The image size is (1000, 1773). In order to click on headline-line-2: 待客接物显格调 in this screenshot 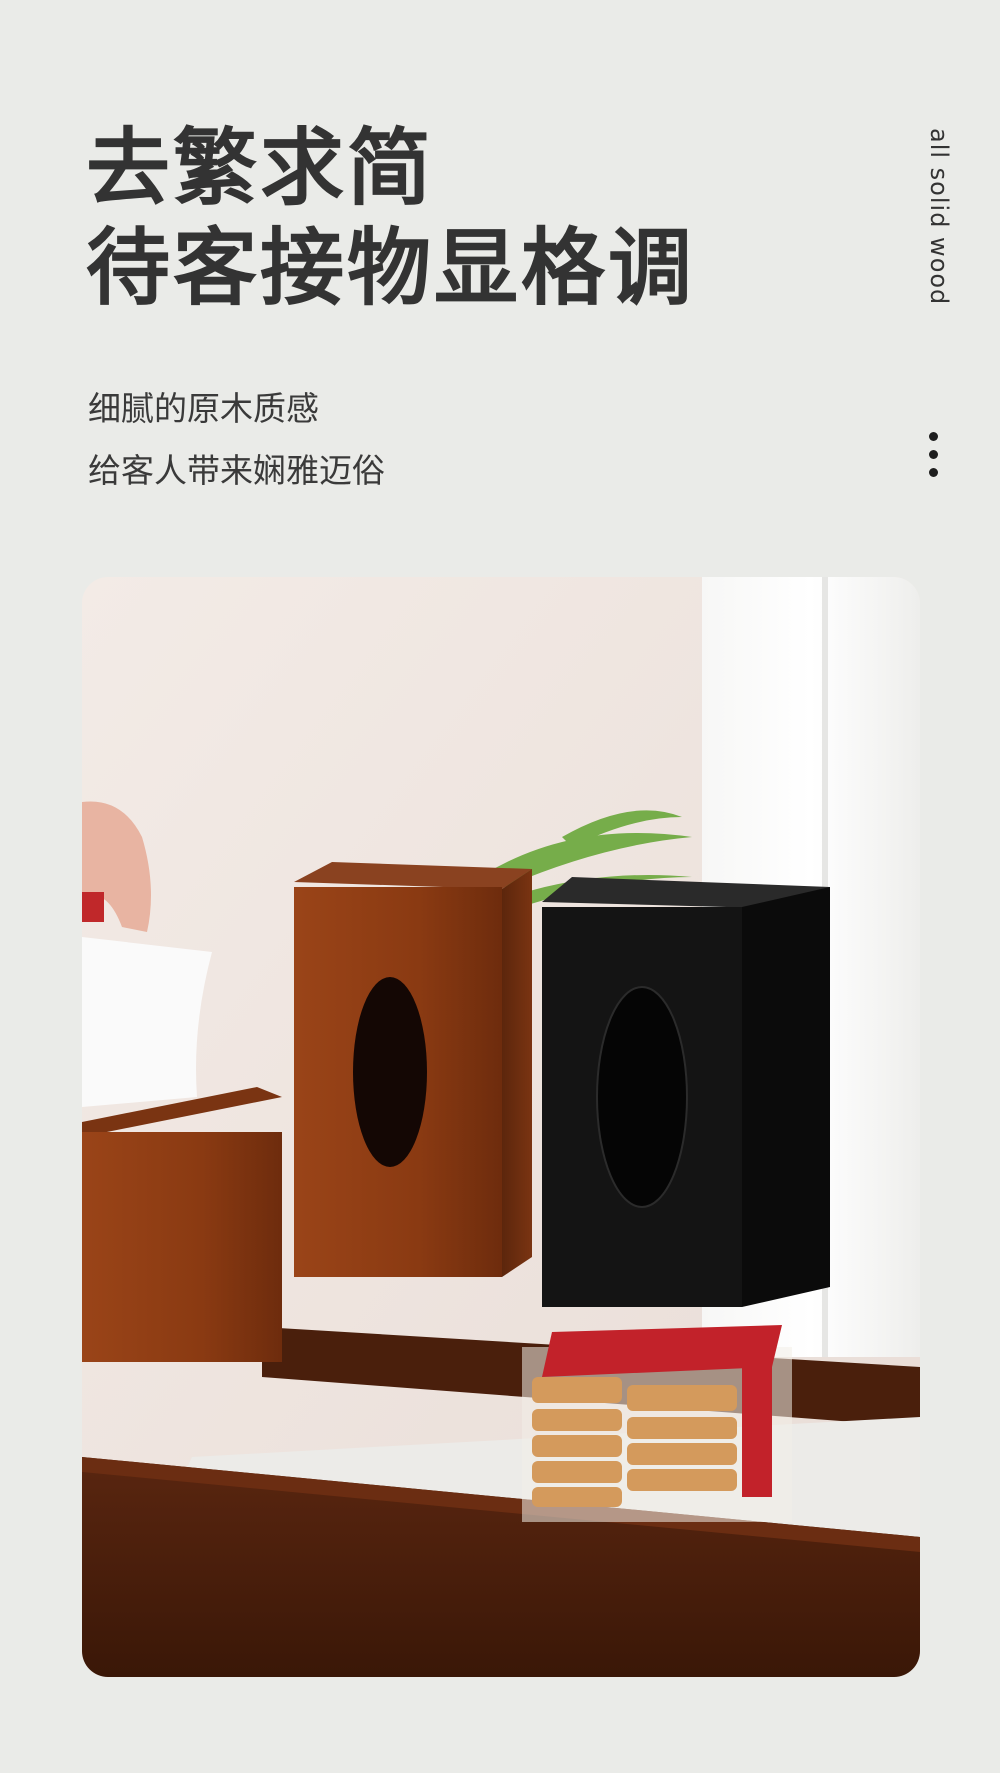, I will do `click(391, 268)`.